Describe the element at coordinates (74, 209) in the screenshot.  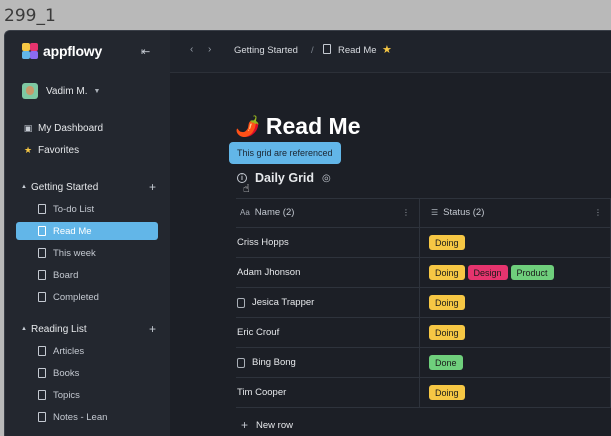
I see `page-label: To-do List` at that location.